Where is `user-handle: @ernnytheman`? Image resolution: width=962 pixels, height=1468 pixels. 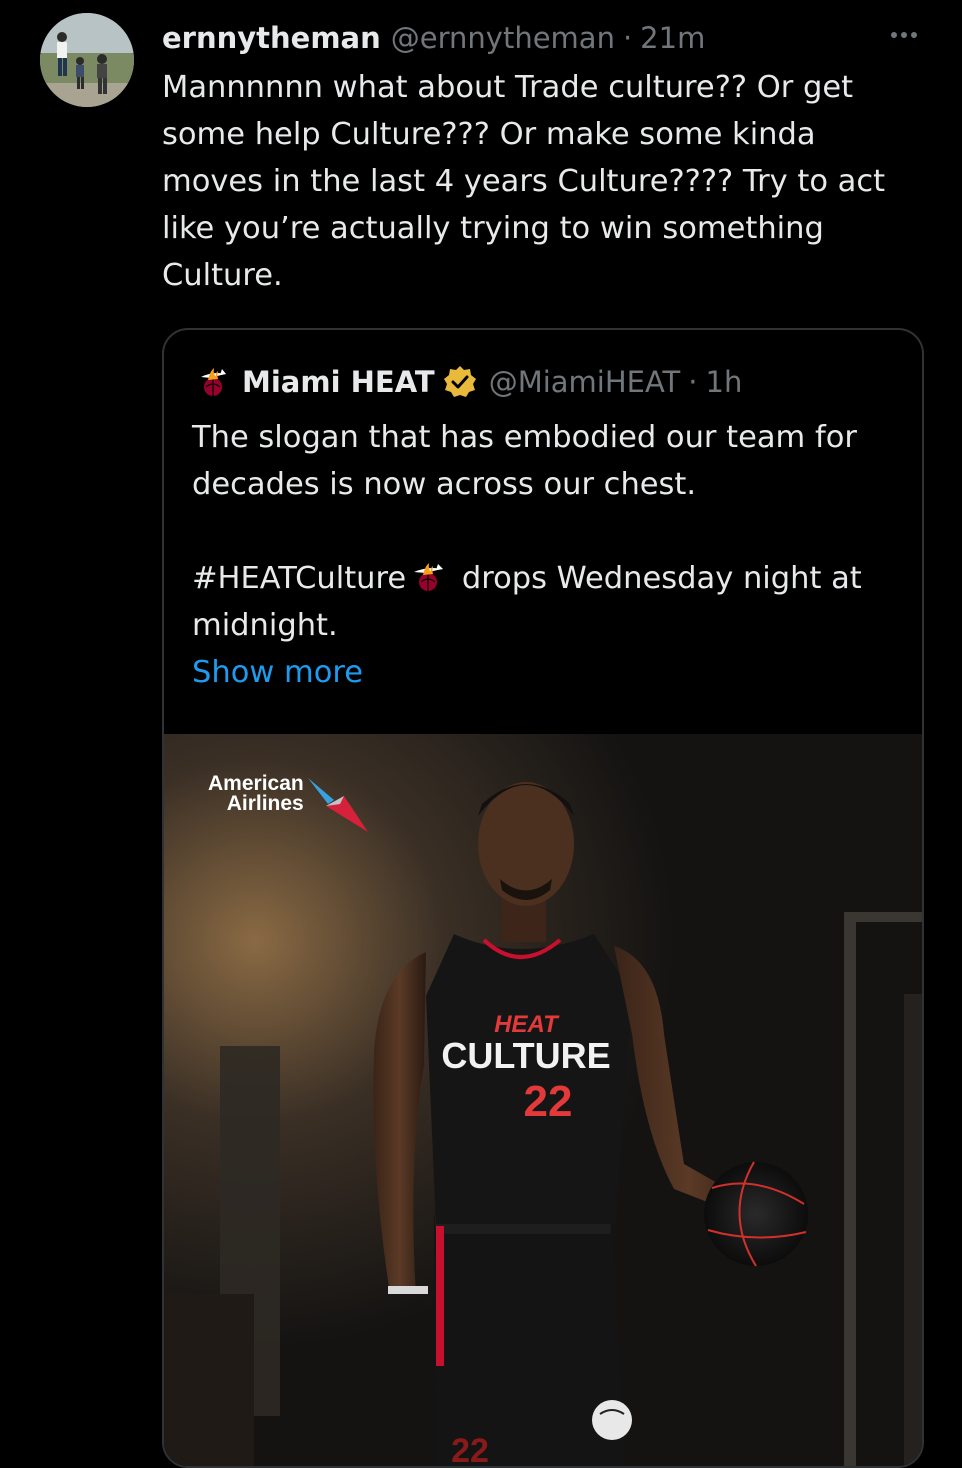
user-handle: @ernnytheman is located at coordinates (503, 38).